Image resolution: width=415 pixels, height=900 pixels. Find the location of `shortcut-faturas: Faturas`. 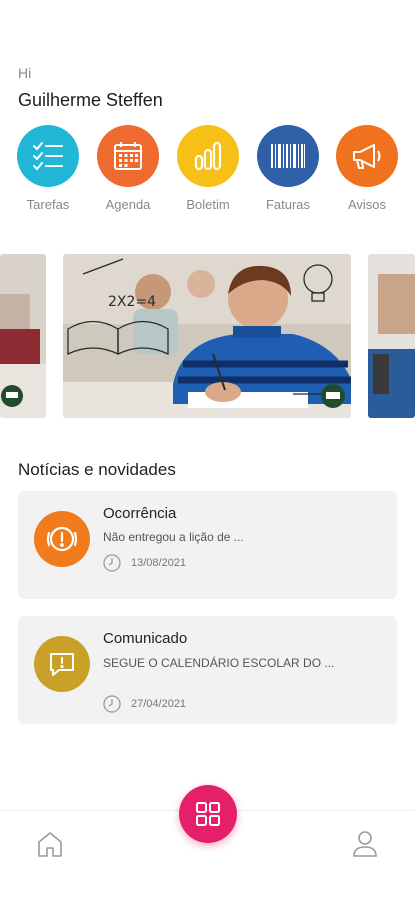

shortcut-faturas: Faturas is located at coordinates (288, 168).